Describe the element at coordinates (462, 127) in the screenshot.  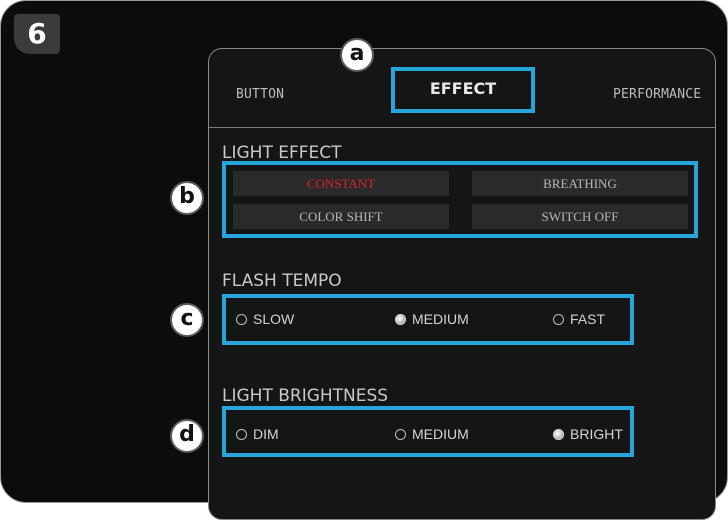
I see `tab-bar-divider` at that location.